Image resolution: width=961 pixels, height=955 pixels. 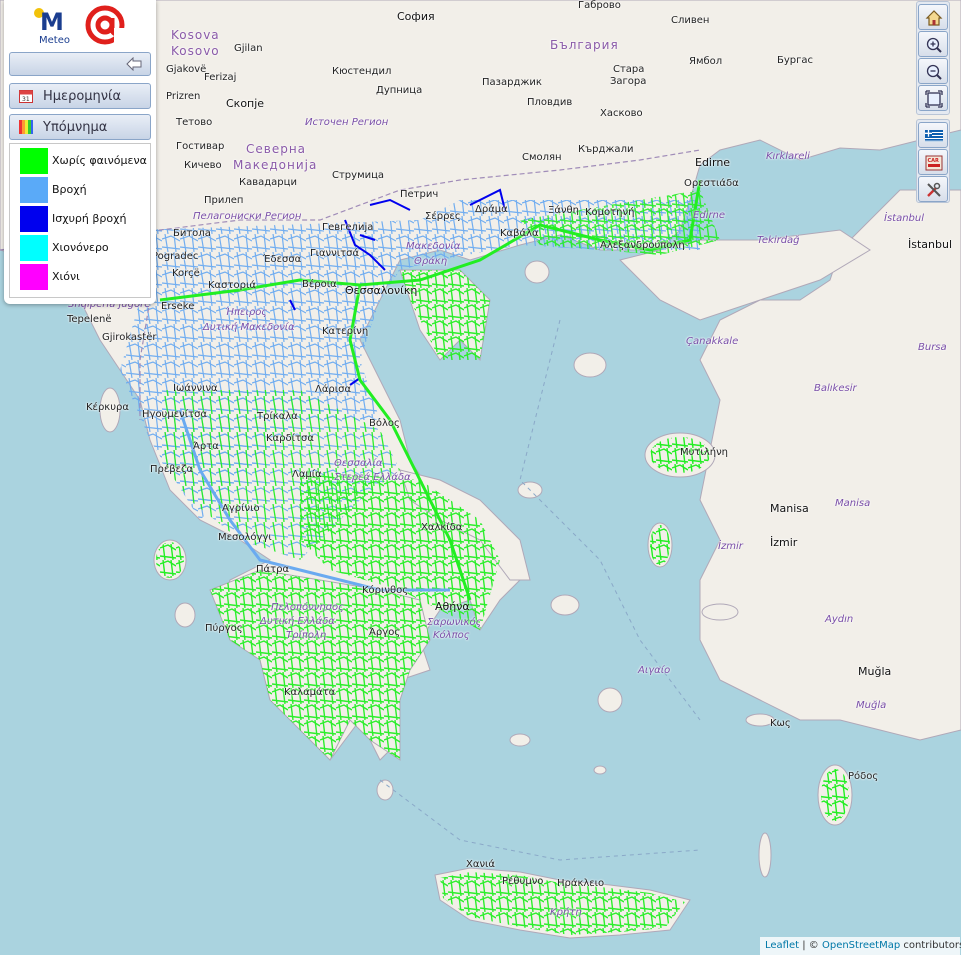 I want to click on label-istanbul: İstanbul, so click(x=930, y=244).